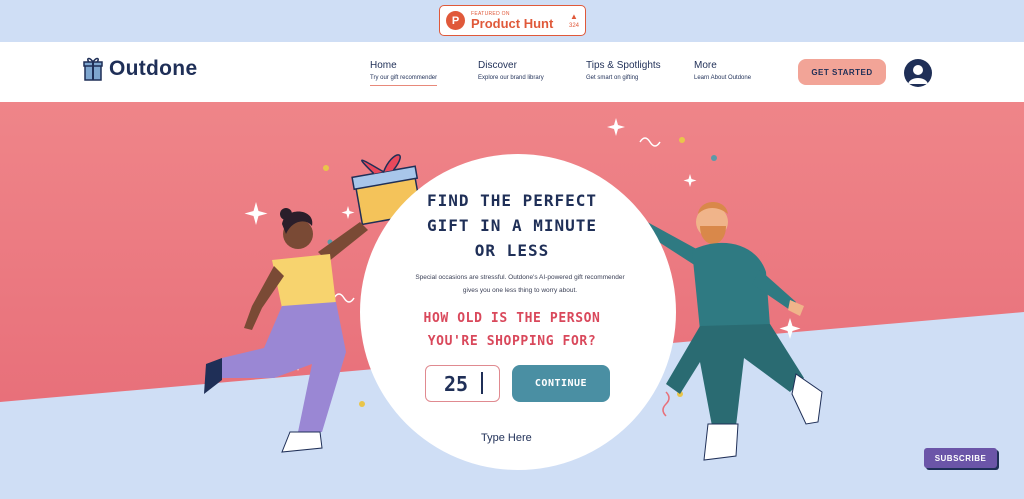 The image size is (1024, 499). Describe the element at coordinates (455, 20) in the screenshot. I see `product-hunt-icon: P` at that location.